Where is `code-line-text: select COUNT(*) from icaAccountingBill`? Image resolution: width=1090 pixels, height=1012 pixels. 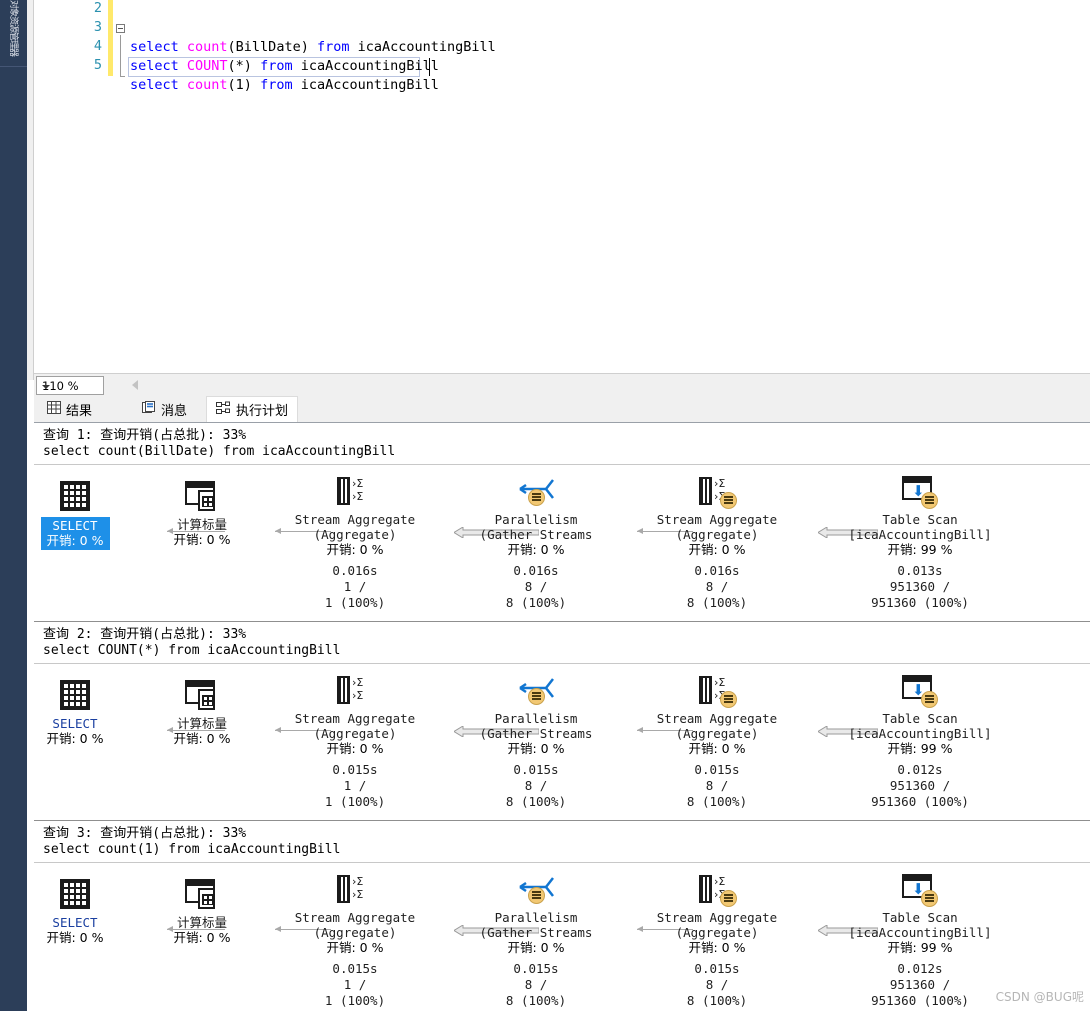
code-line-text: select COUNT(*) from icaAccountingBill is located at coordinates (284, 66).